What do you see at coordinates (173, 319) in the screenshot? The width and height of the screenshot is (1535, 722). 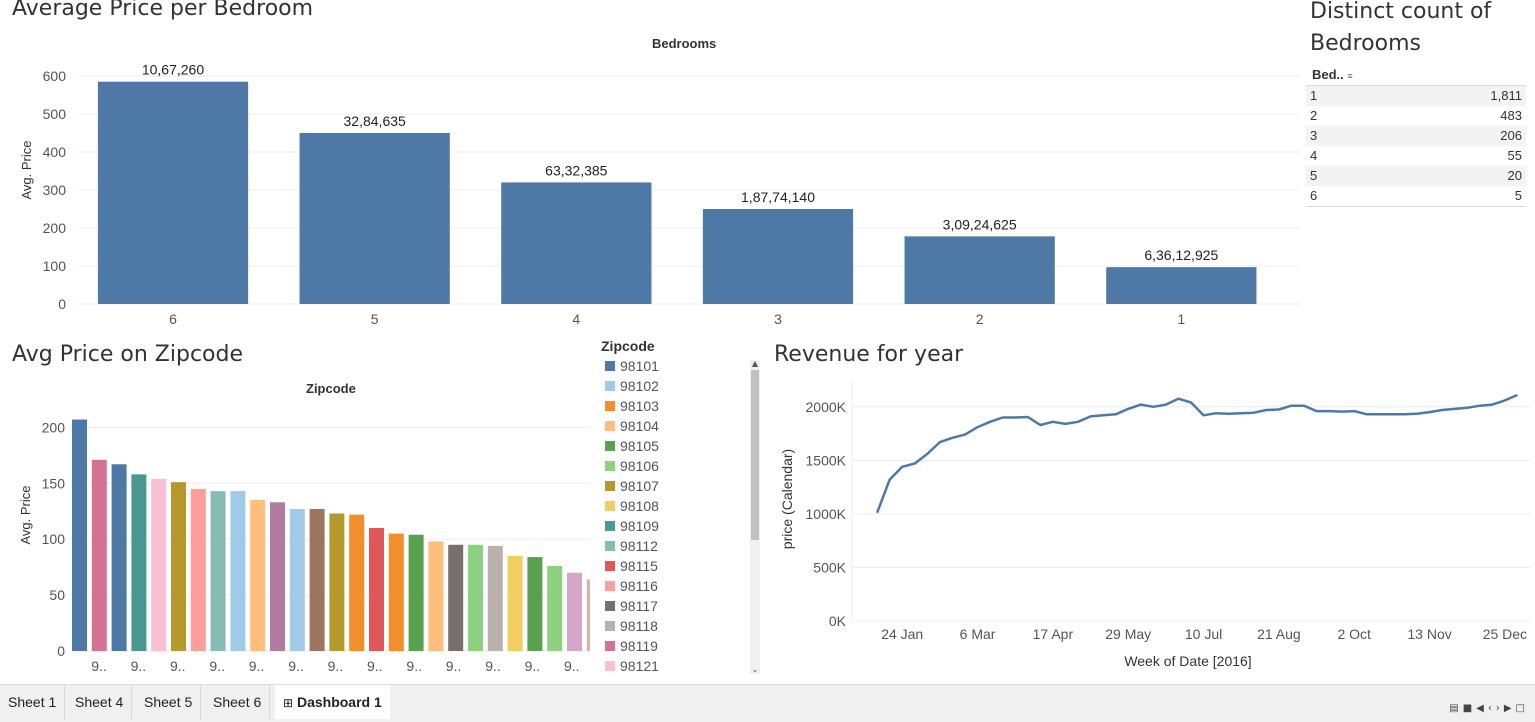 I see `x-tick-label: 6` at bounding box center [173, 319].